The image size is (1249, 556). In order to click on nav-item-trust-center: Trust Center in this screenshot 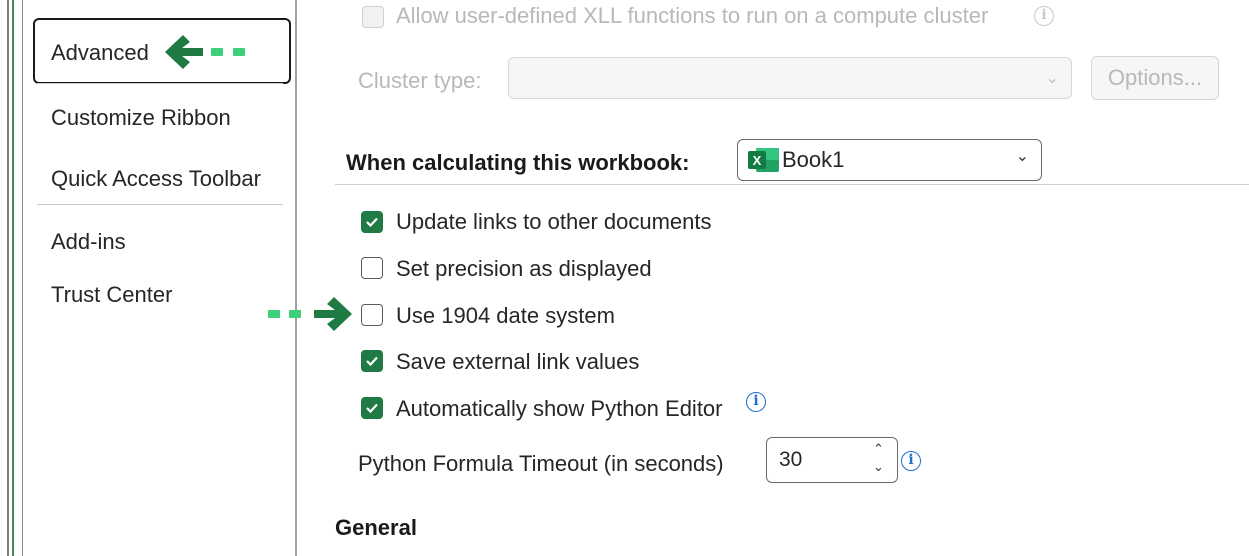, I will do `click(111, 295)`.